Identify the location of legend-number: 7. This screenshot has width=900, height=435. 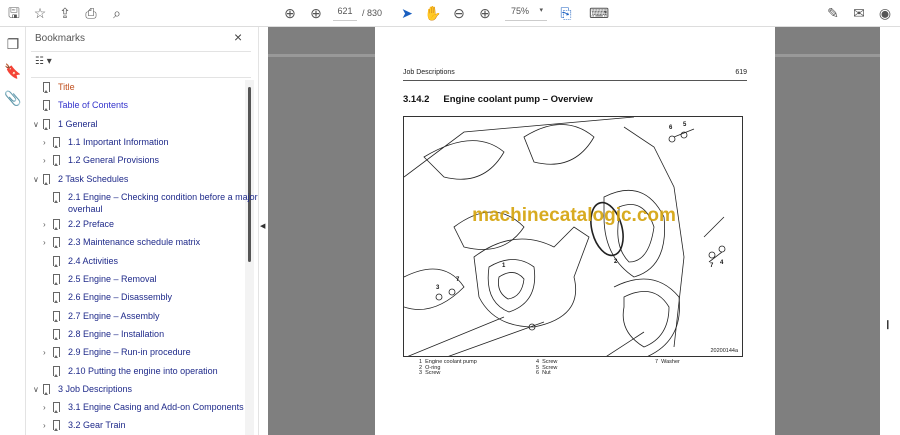
(657, 362).